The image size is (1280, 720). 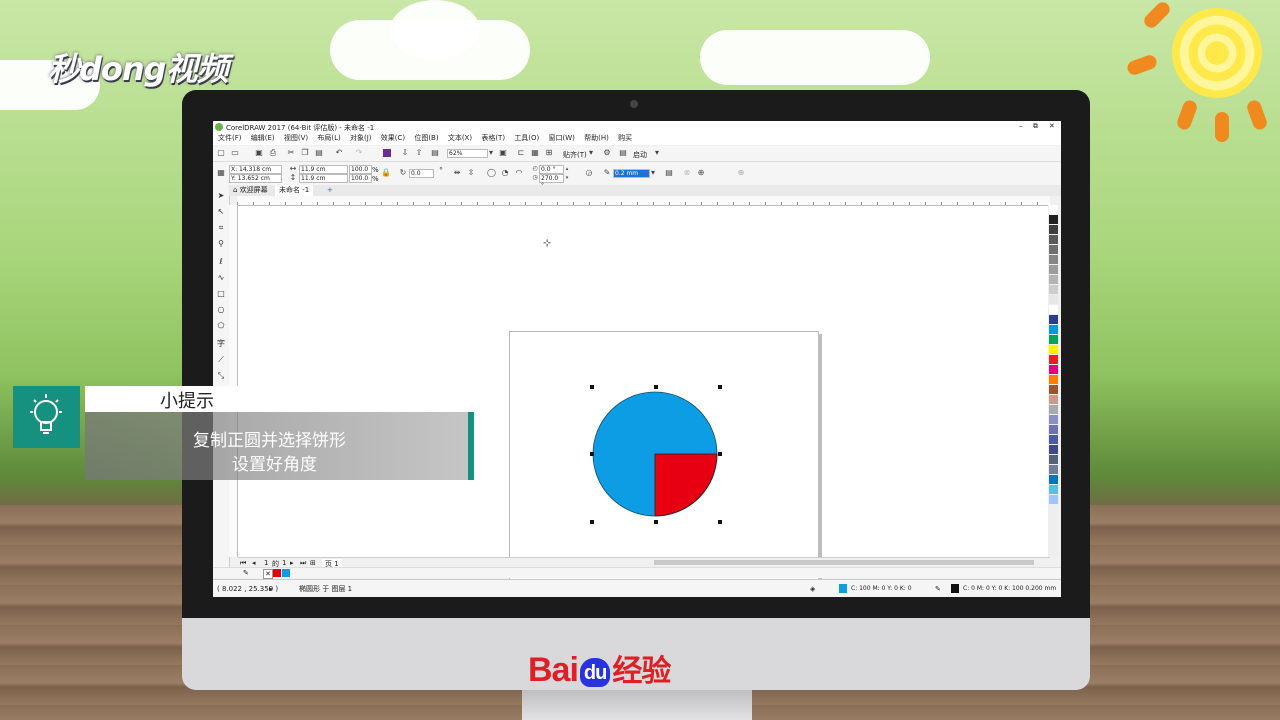 I want to click on tab-document: 未命名 -1, so click(x=294, y=190).